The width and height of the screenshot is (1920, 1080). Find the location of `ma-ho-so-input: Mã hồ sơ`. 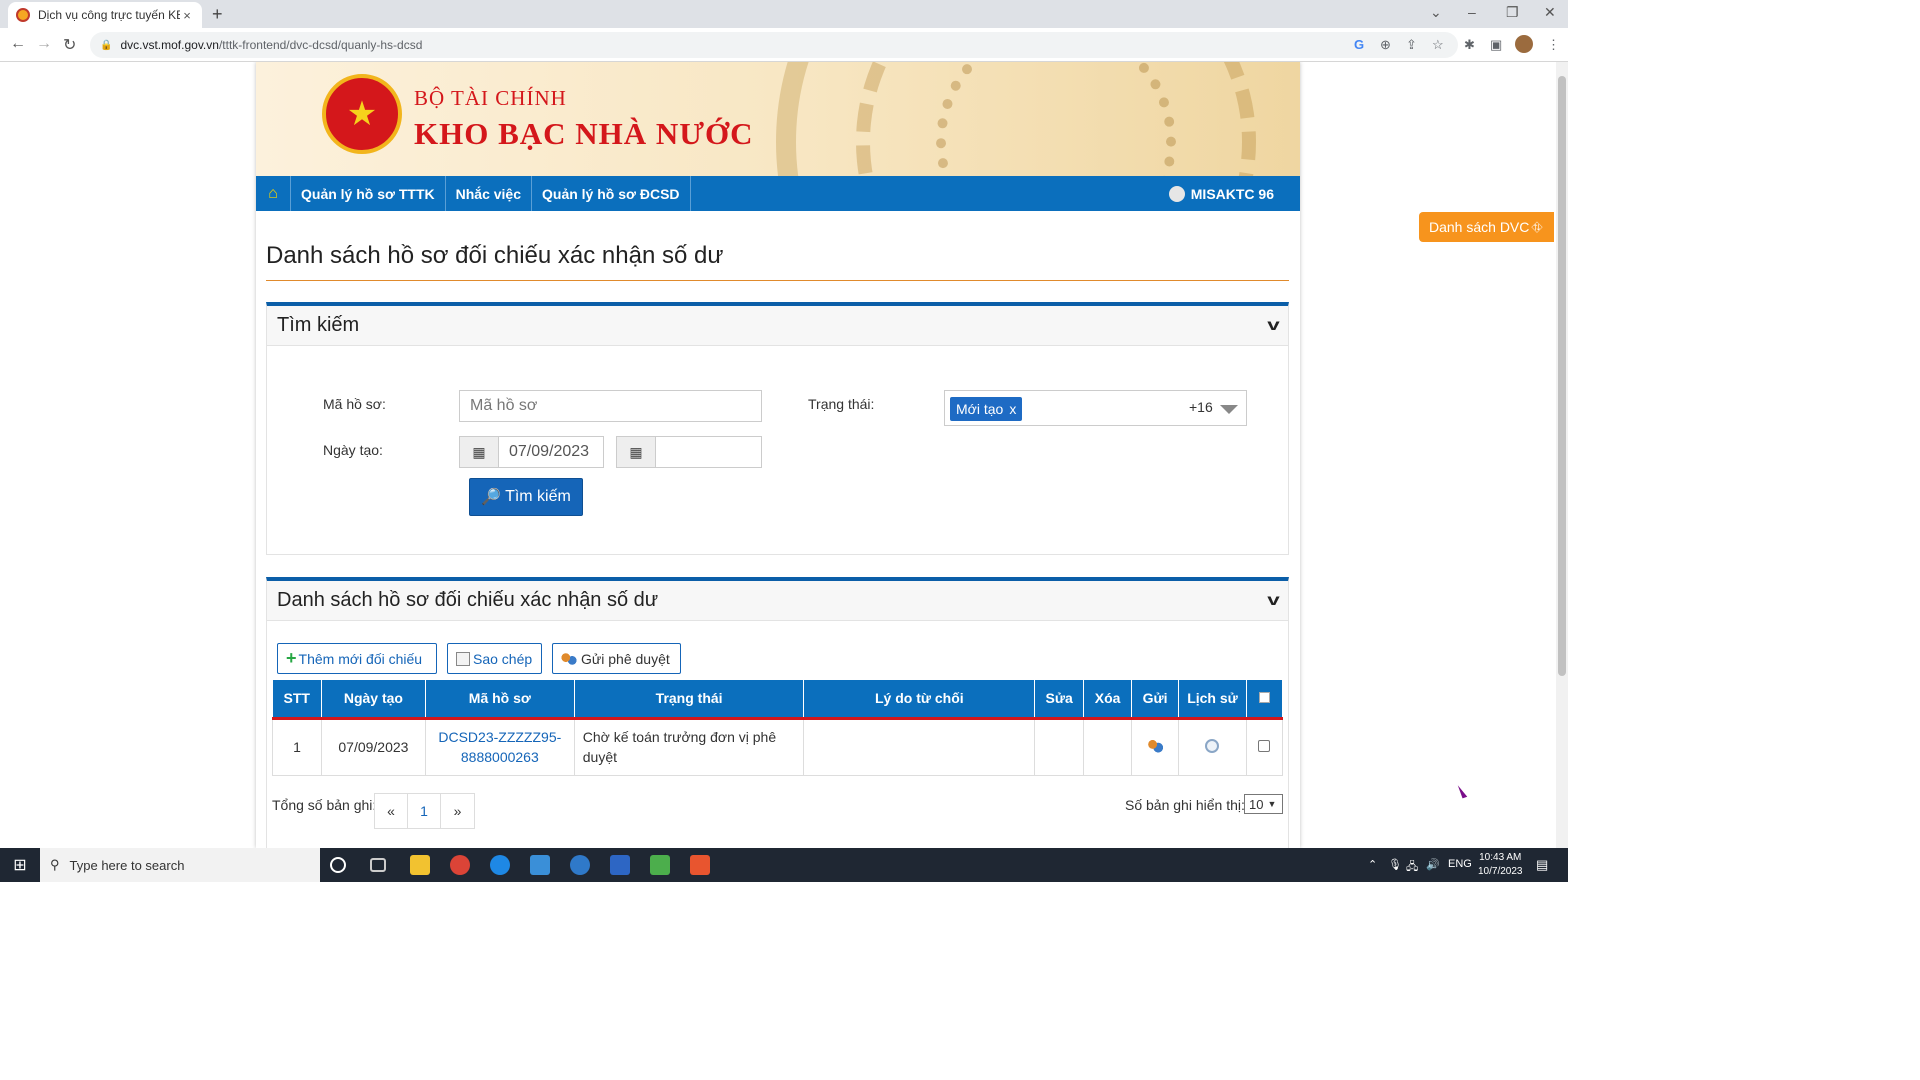

ma-ho-so-input: Mã hồ sơ is located at coordinates (610, 406).